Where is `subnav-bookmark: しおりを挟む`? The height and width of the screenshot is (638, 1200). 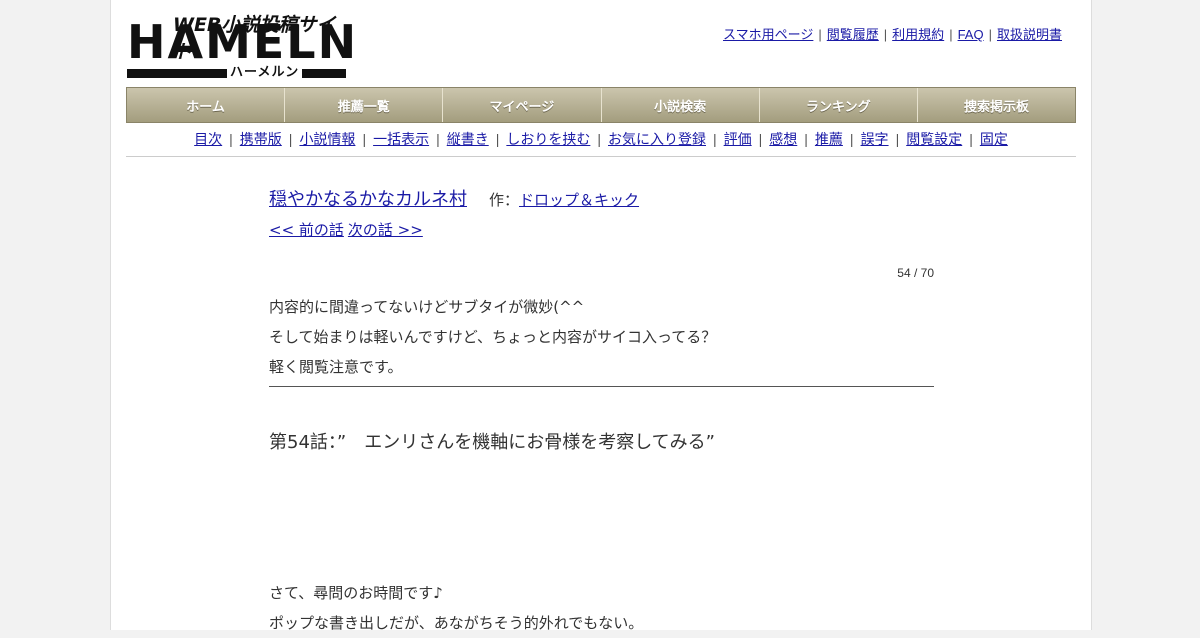 subnav-bookmark: しおりを挟む is located at coordinates (548, 139).